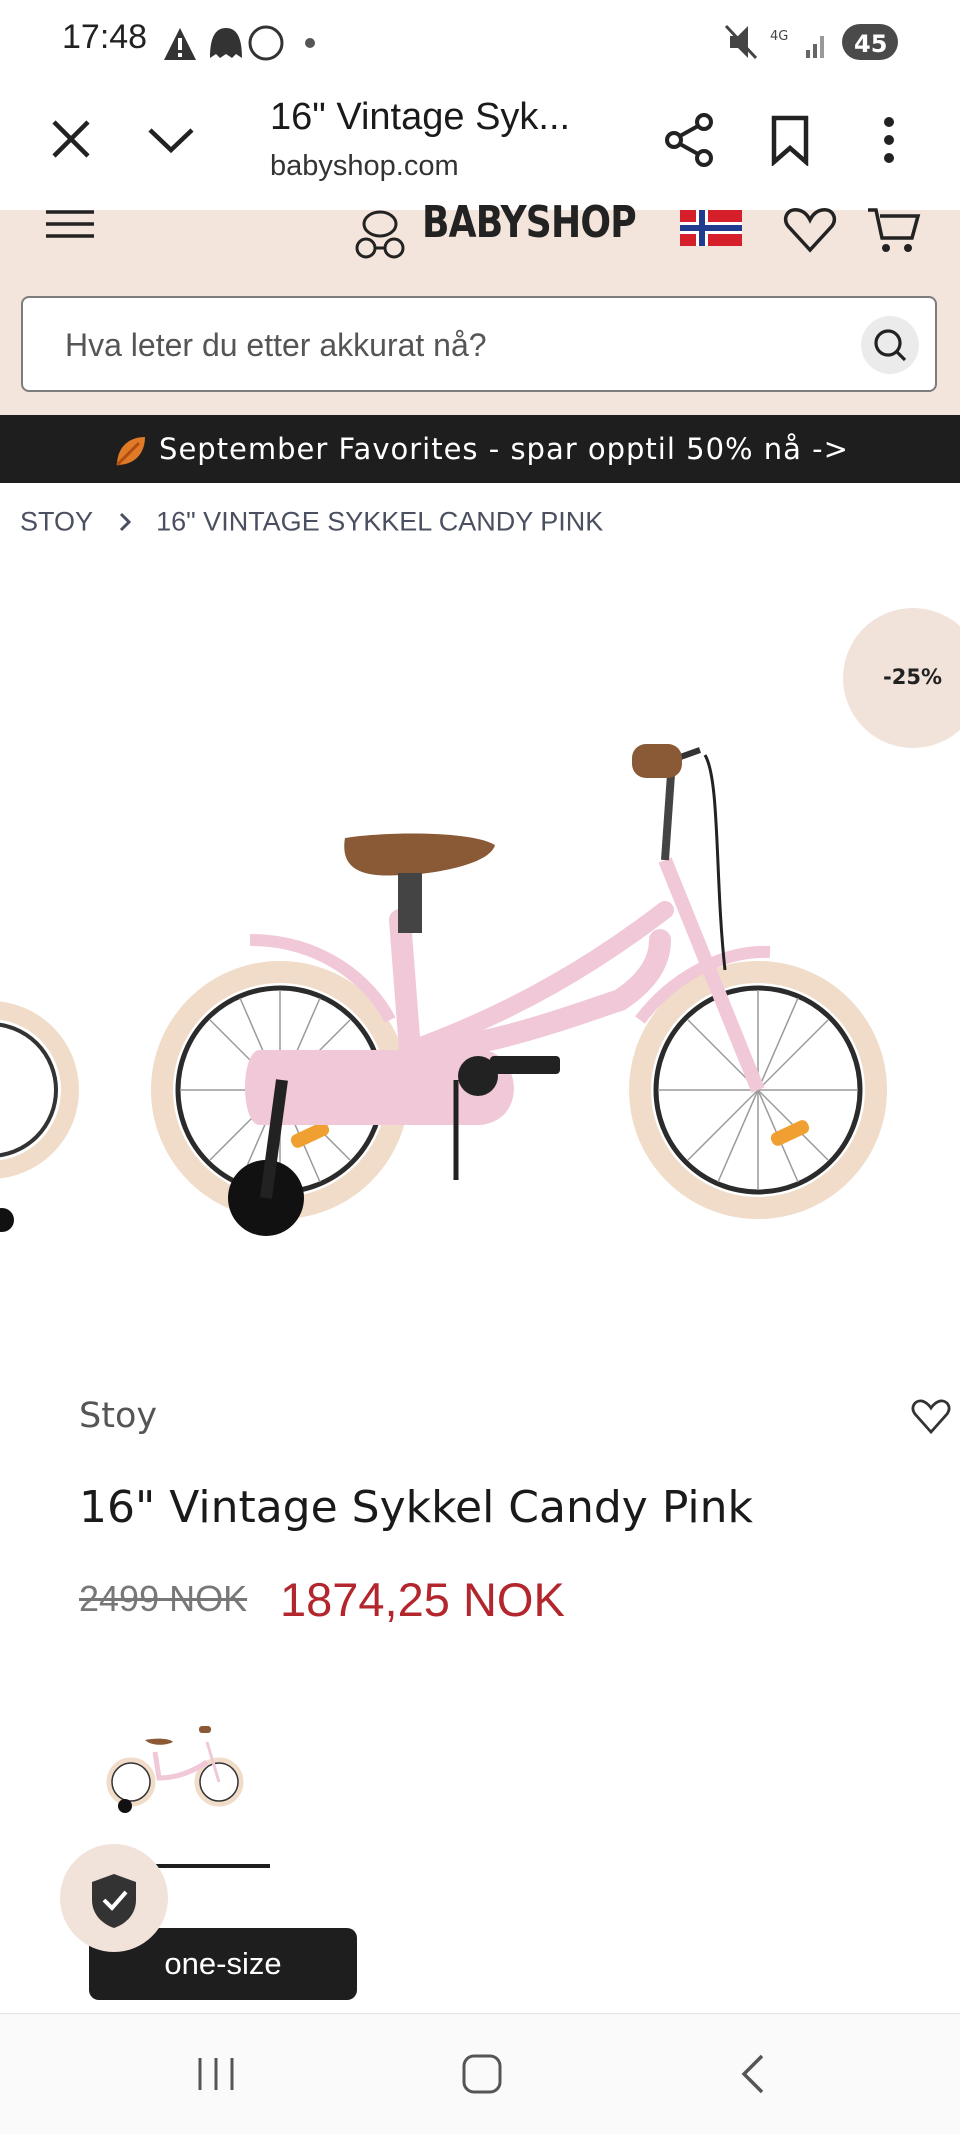  I want to click on breadcrumb-item-stoy: STOY, so click(56, 521).